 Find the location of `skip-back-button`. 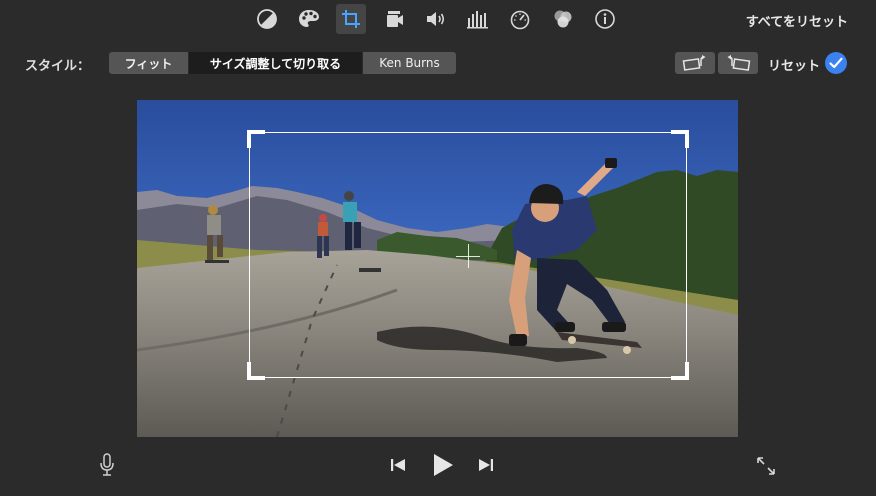

skip-back-button is located at coordinates (398, 465).